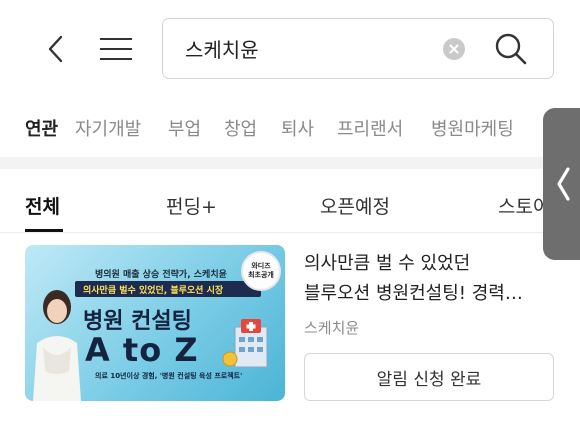 Image resolution: width=580 pixels, height=432 pixels. Describe the element at coordinates (472, 128) in the screenshot. I see `keyword-item: 병원마케팅` at that location.